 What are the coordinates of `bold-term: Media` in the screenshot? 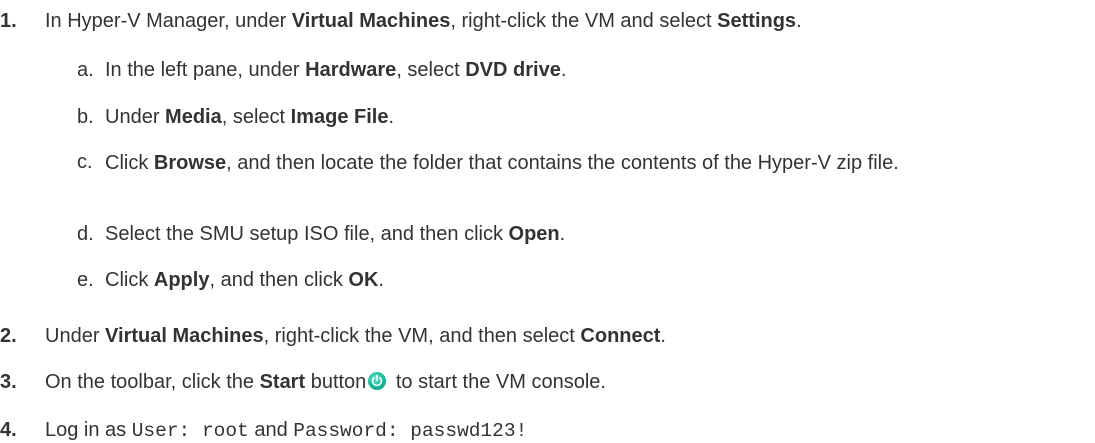 It's located at (193, 117).